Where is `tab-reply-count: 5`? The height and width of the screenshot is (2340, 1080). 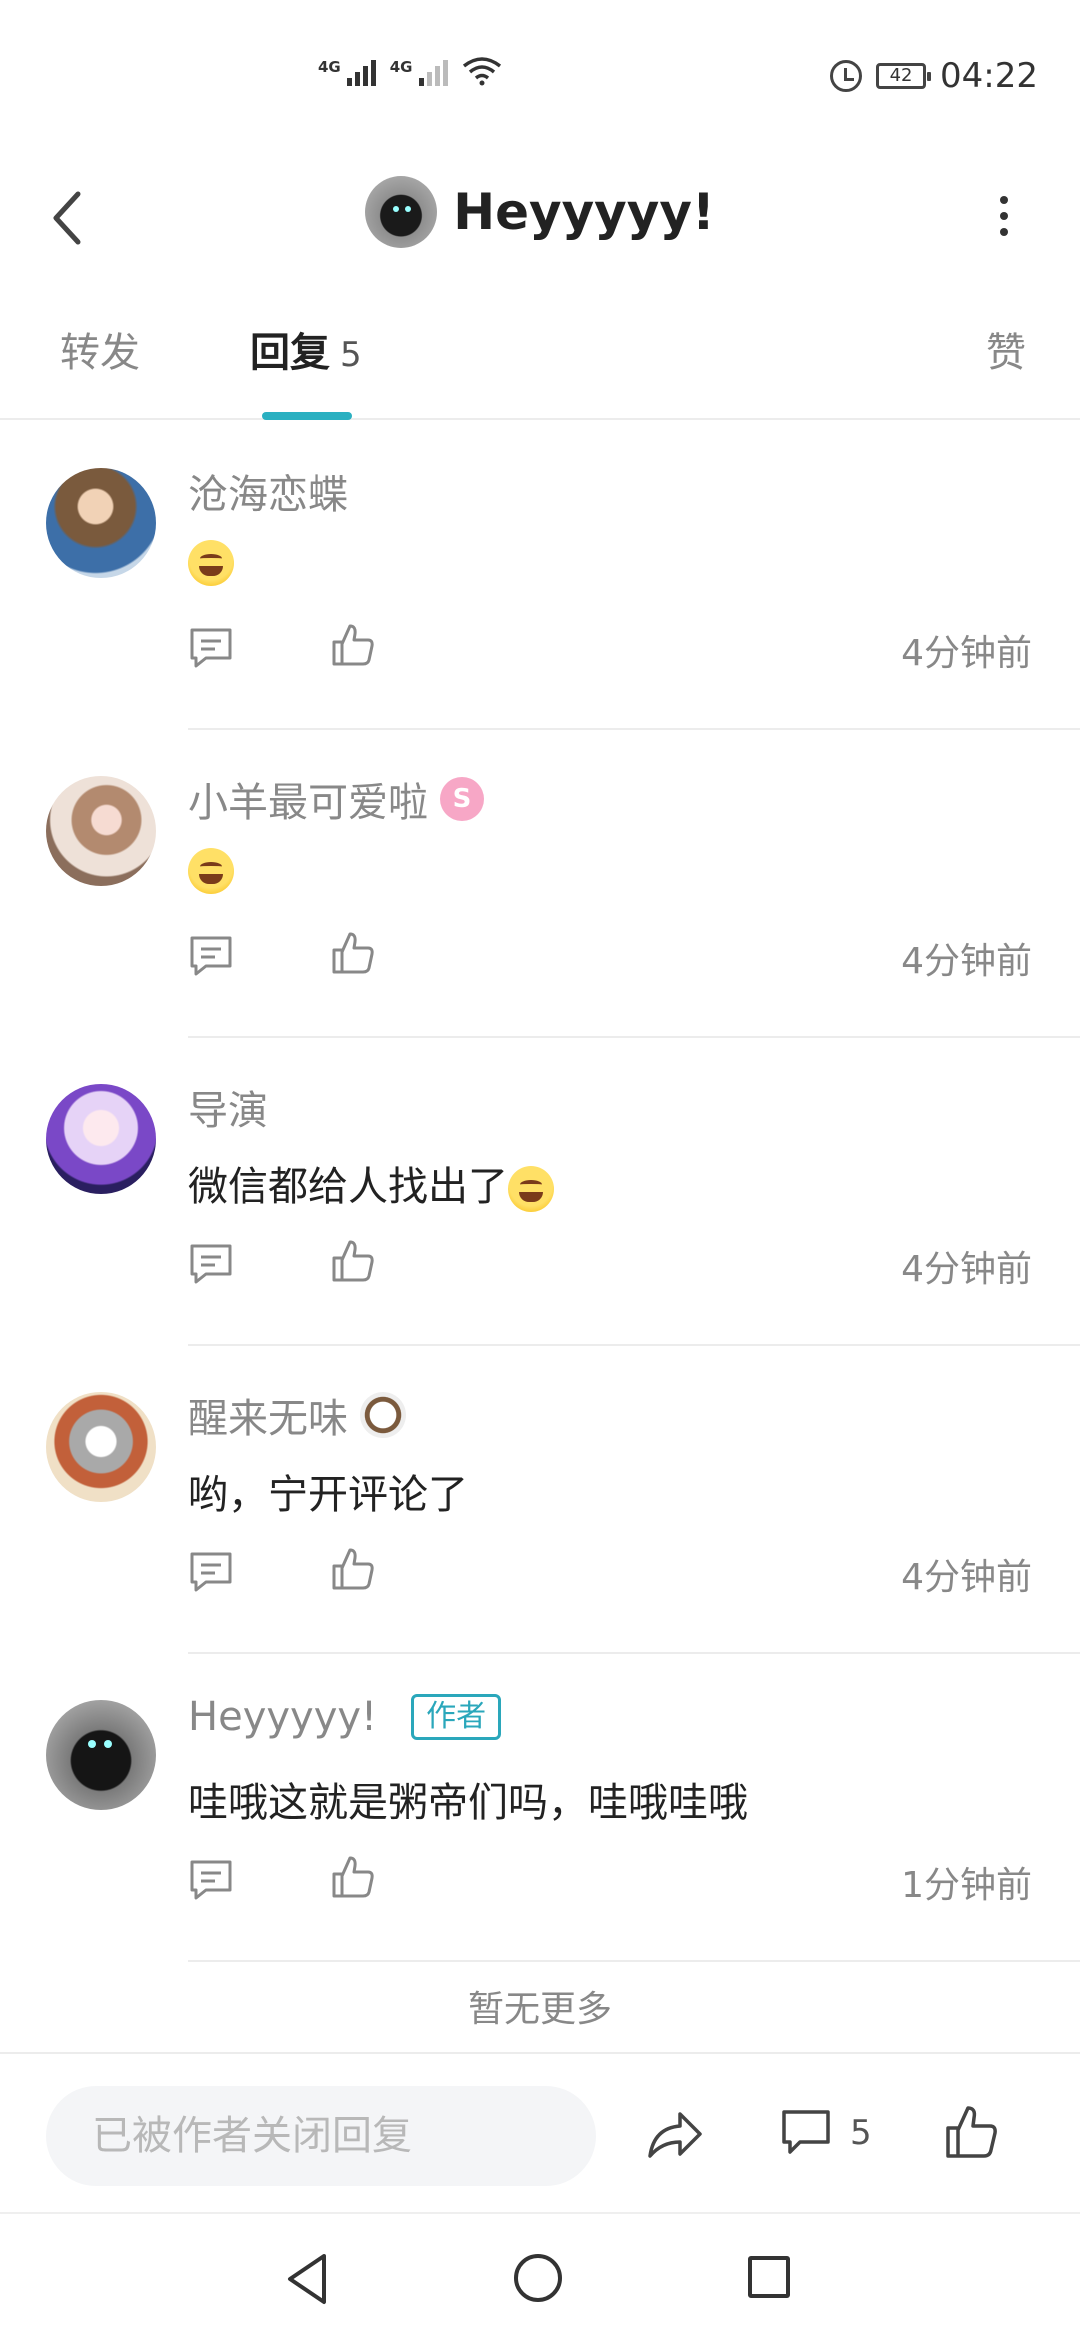
tab-reply-count: 5 is located at coordinates (351, 355).